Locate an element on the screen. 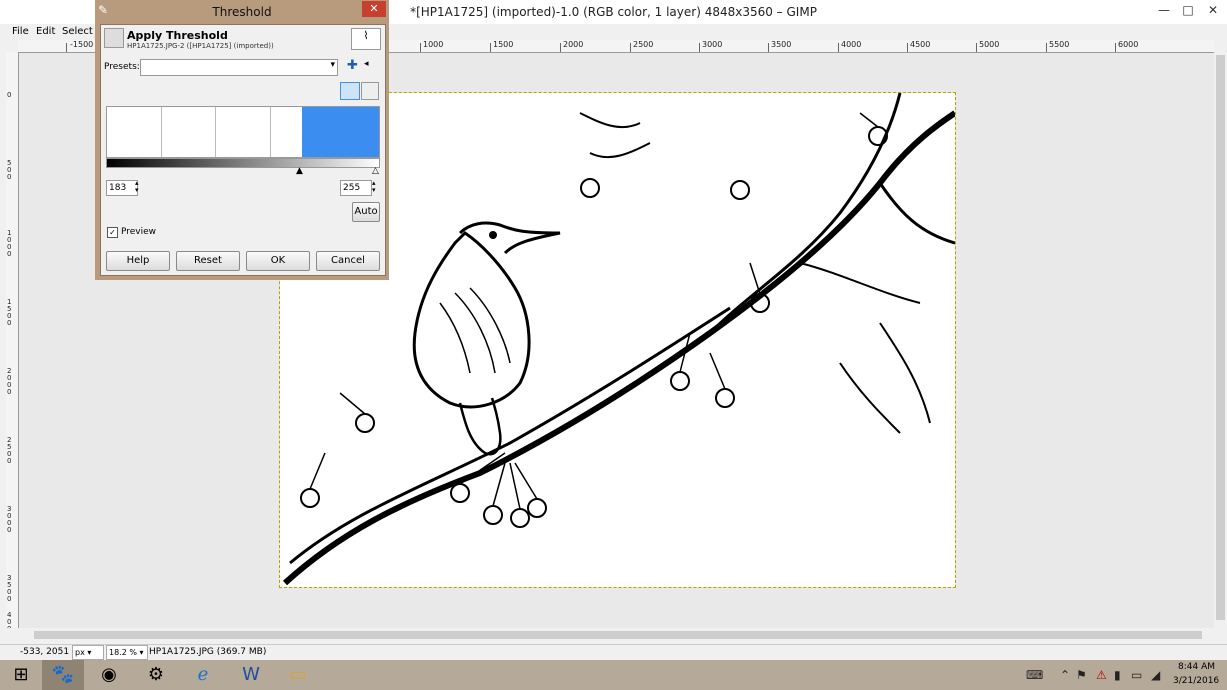  menu-file: File is located at coordinates (20, 31).